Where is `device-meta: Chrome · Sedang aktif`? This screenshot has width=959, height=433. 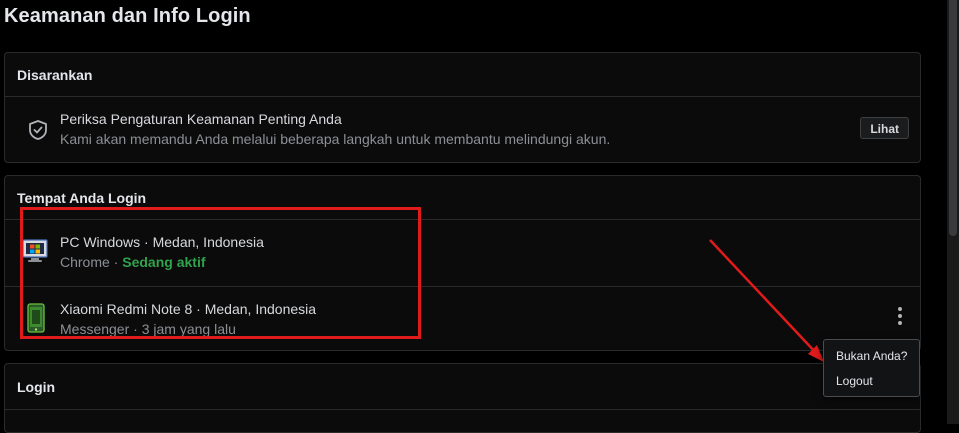 device-meta: Chrome · Sedang aktif is located at coordinates (133, 262).